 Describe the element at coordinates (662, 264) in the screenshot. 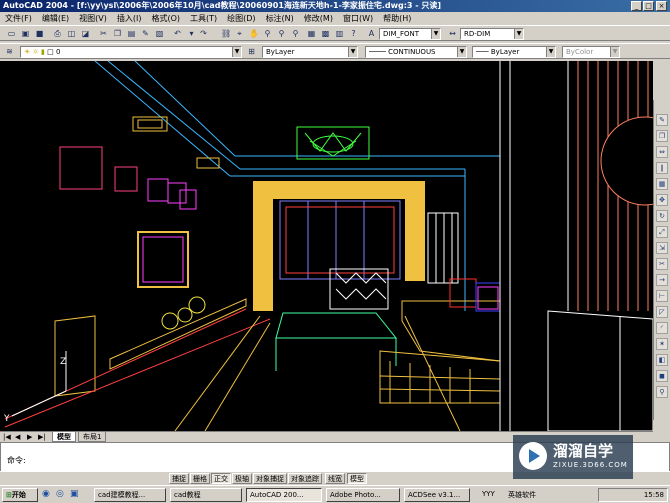

I see `trim-icon: ✂` at that location.